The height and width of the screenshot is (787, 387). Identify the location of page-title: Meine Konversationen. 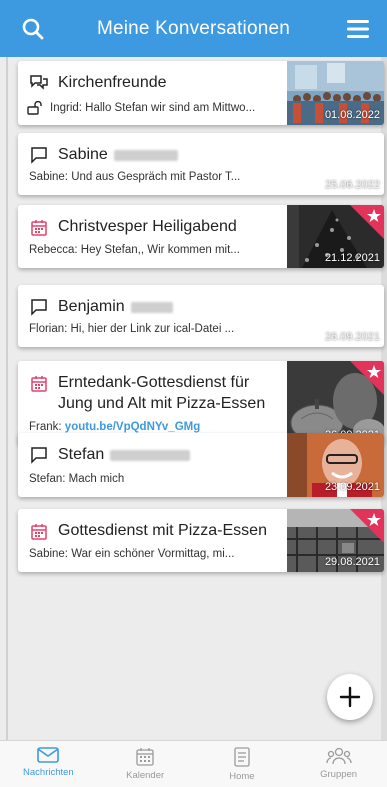
(193, 28).